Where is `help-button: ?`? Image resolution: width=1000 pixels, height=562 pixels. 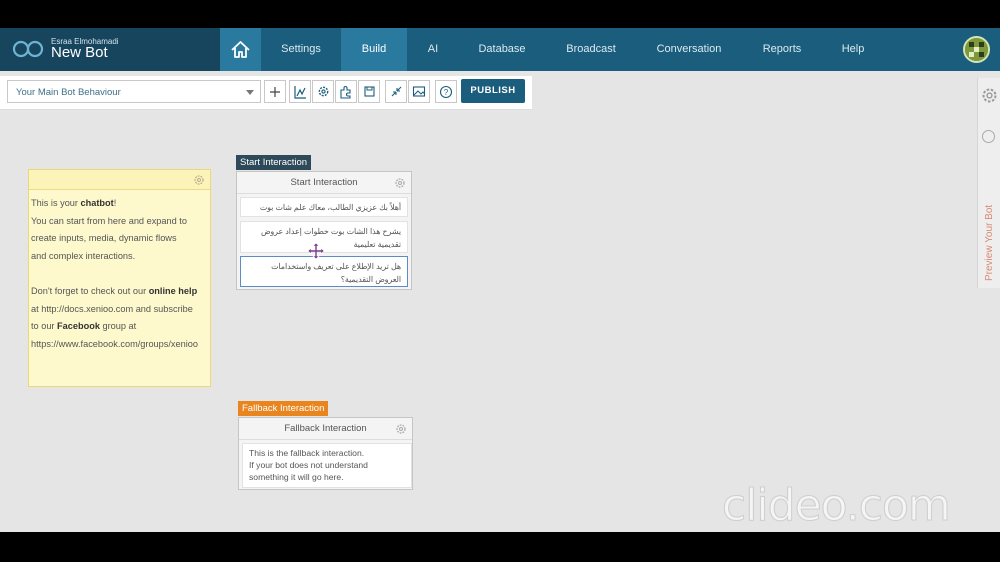 help-button: ? is located at coordinates (446, 91).